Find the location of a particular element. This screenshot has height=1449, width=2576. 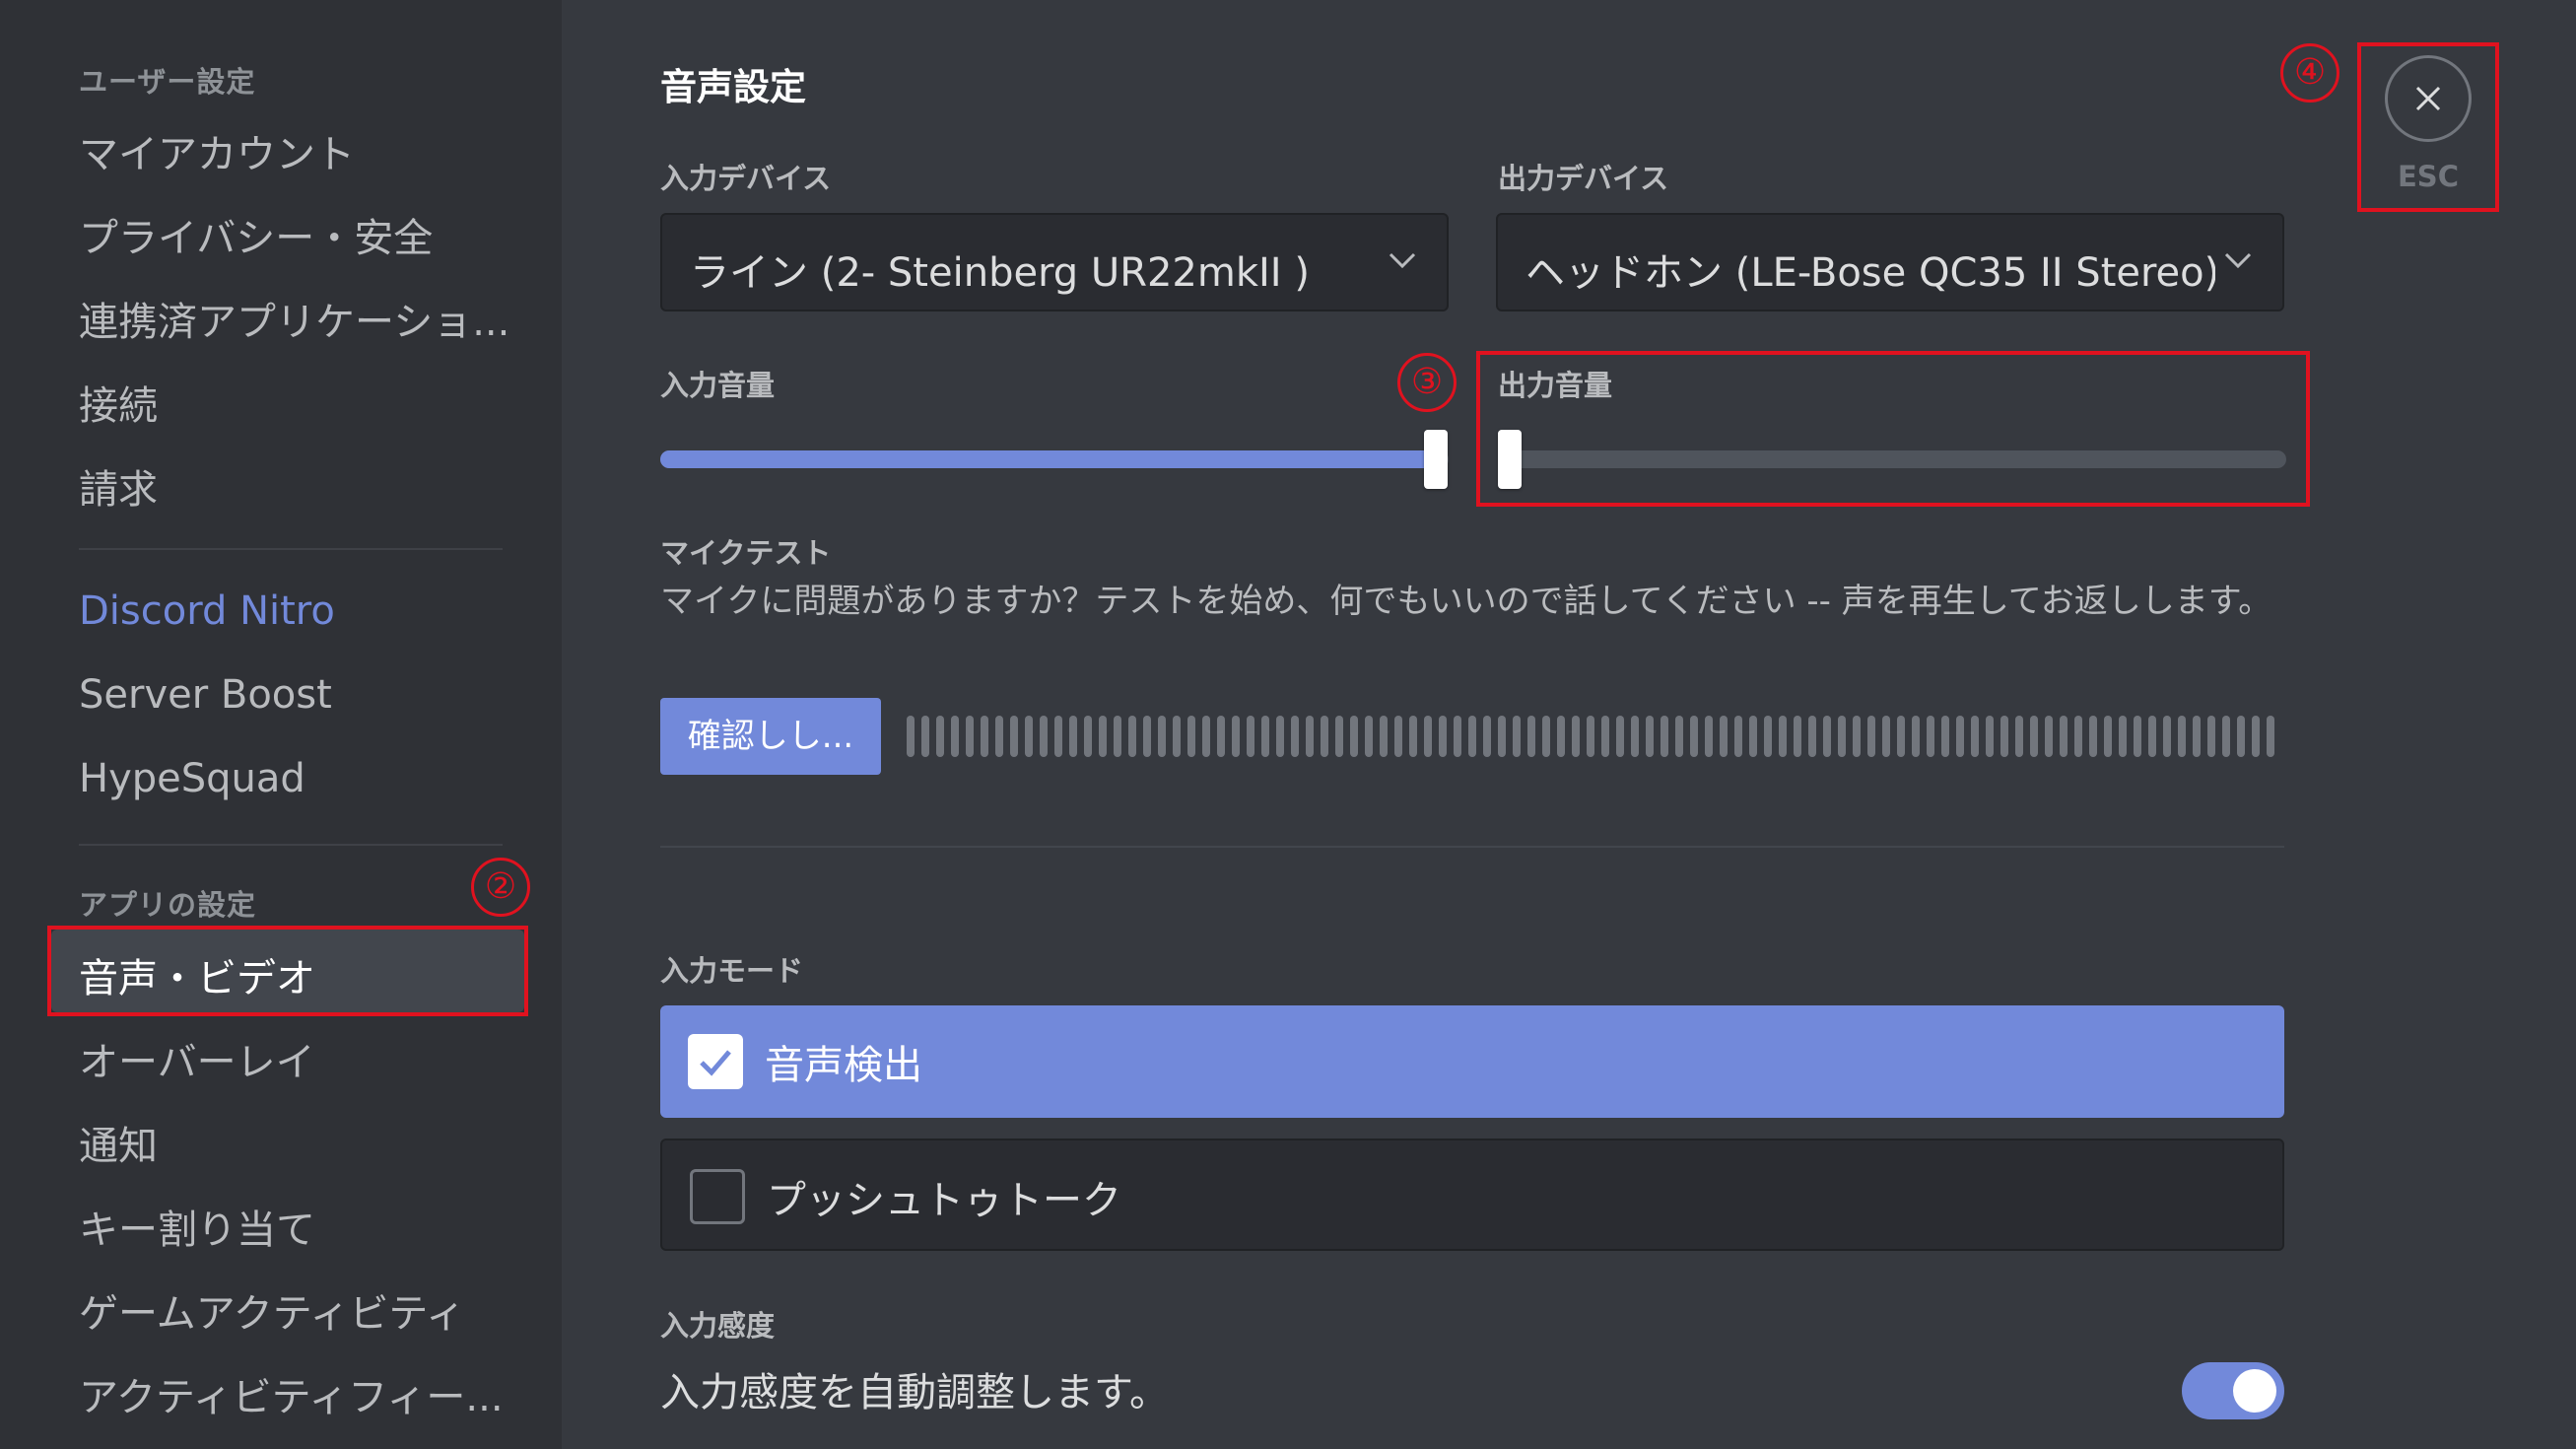

input-mode-label: 入力モード is located at coordinates (732, 971).